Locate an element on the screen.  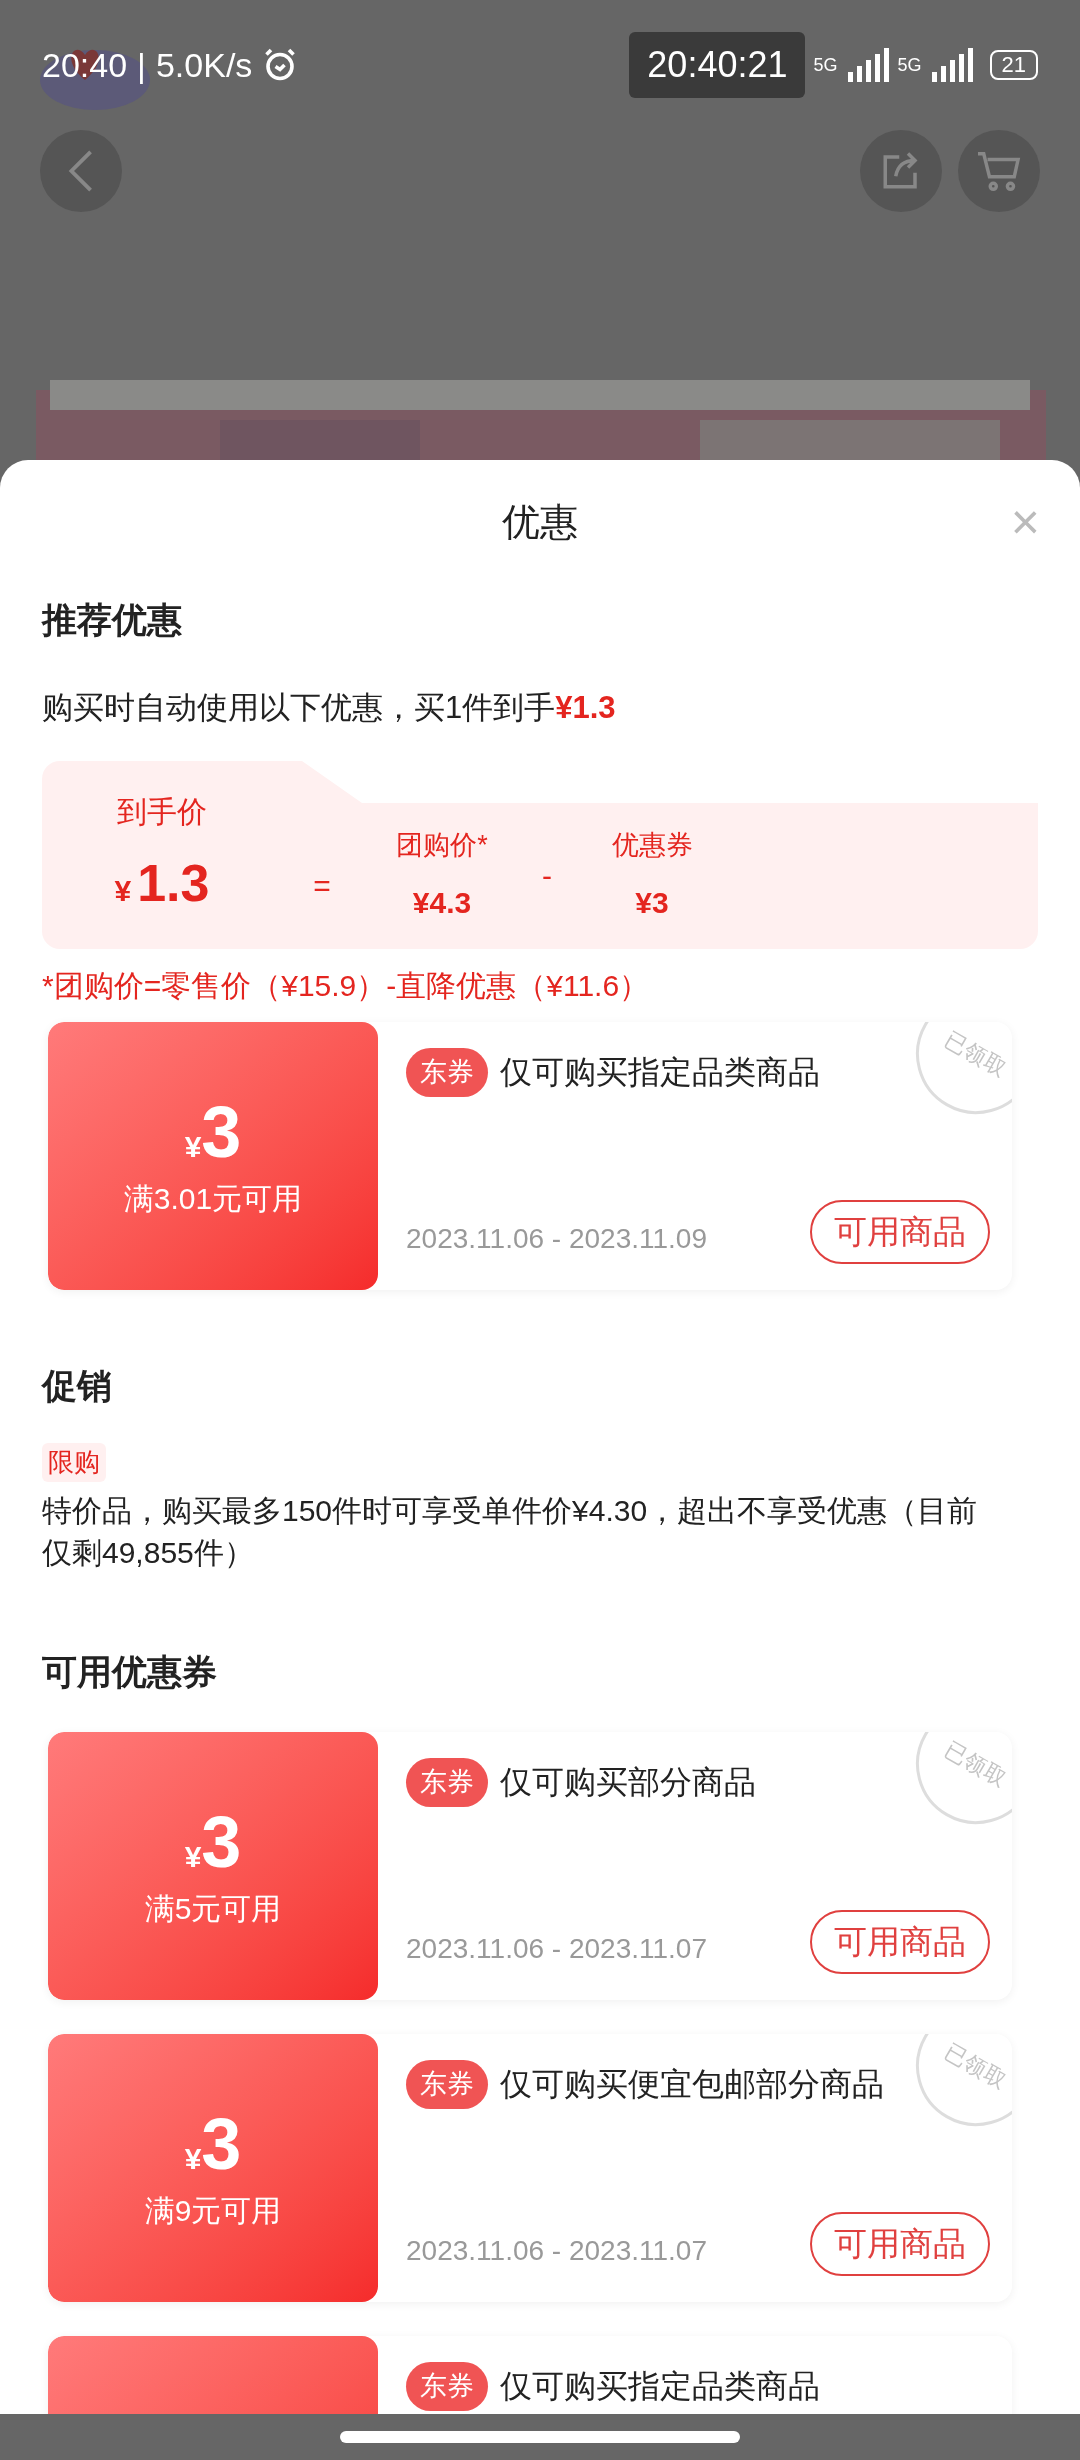
section-heading: 促销 is located at coordinates (77, 1386).